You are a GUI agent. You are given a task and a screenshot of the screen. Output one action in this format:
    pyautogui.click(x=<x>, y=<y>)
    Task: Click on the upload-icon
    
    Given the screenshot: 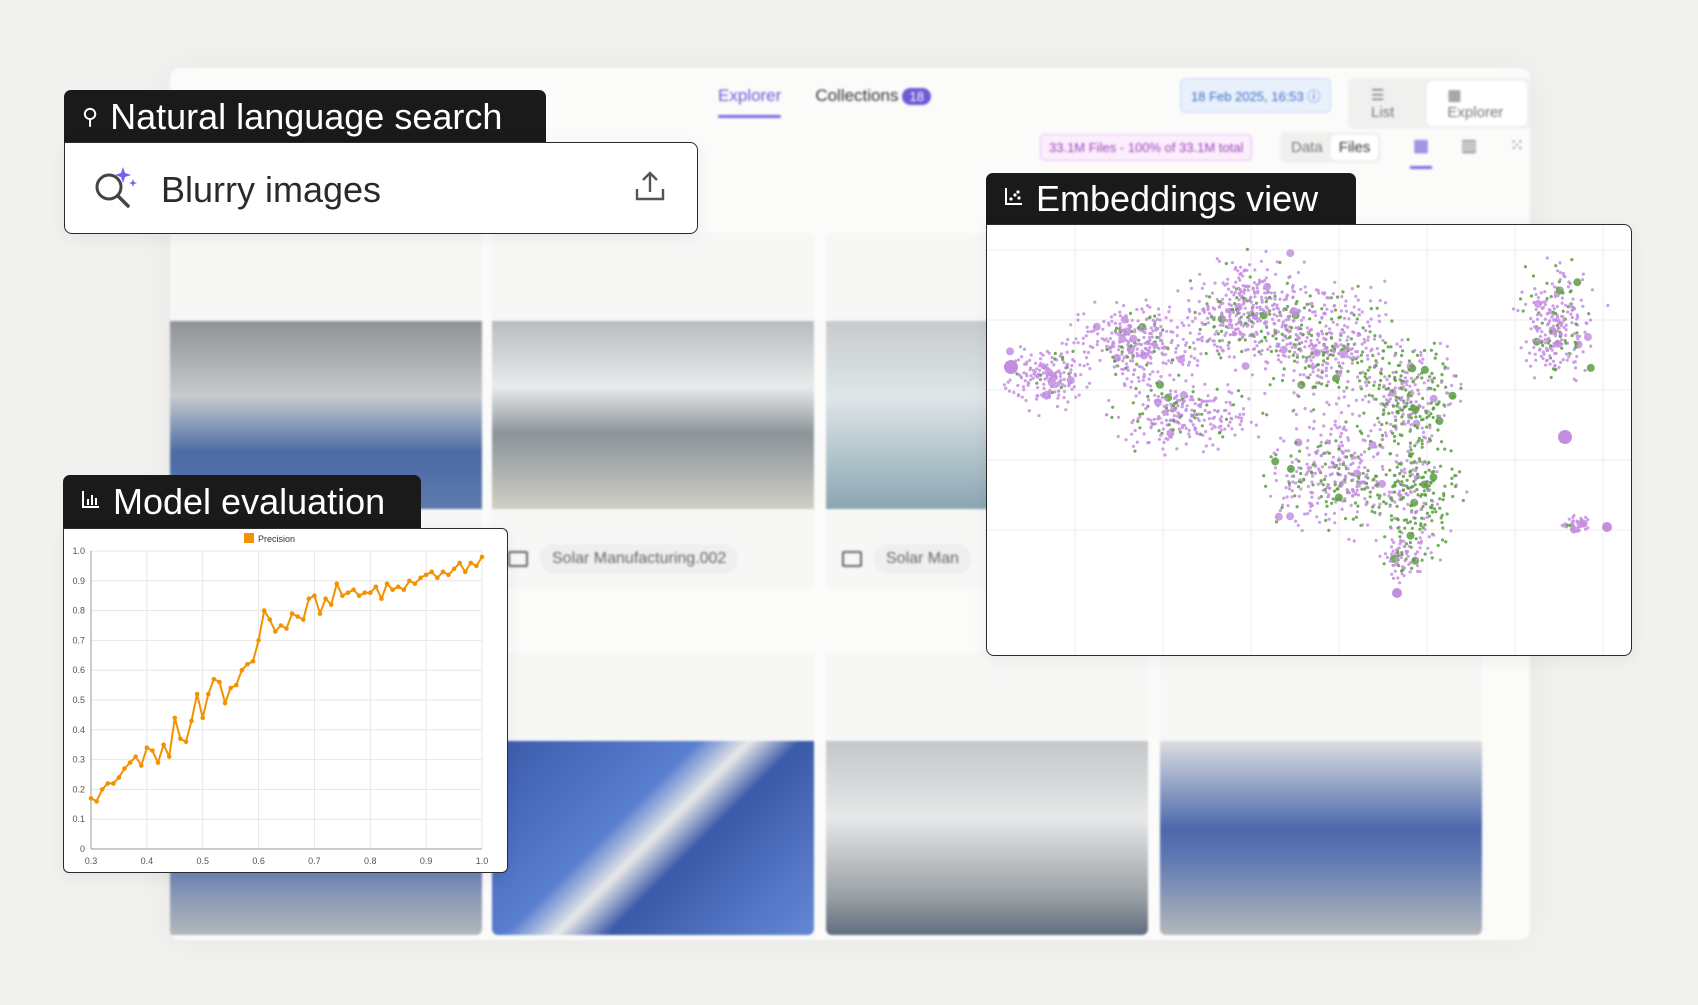 What is the action you would take?
    pyautogui.click(x=650, y=186)
    